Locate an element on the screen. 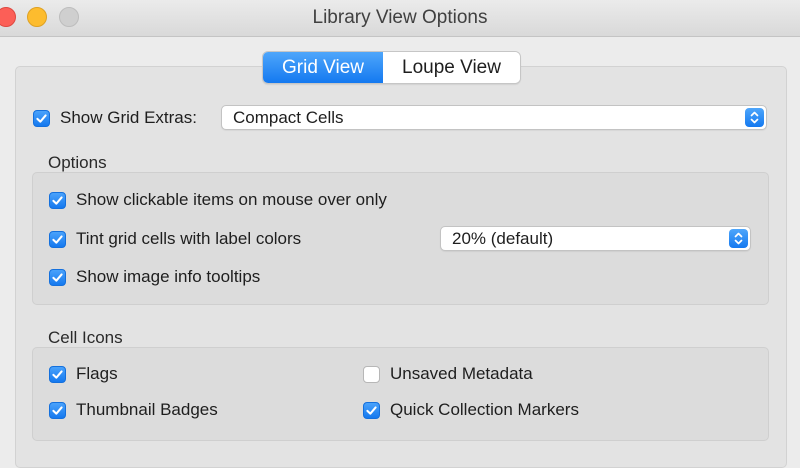  thumbnail-badges-checkbox is located at coordinates (57, 410).